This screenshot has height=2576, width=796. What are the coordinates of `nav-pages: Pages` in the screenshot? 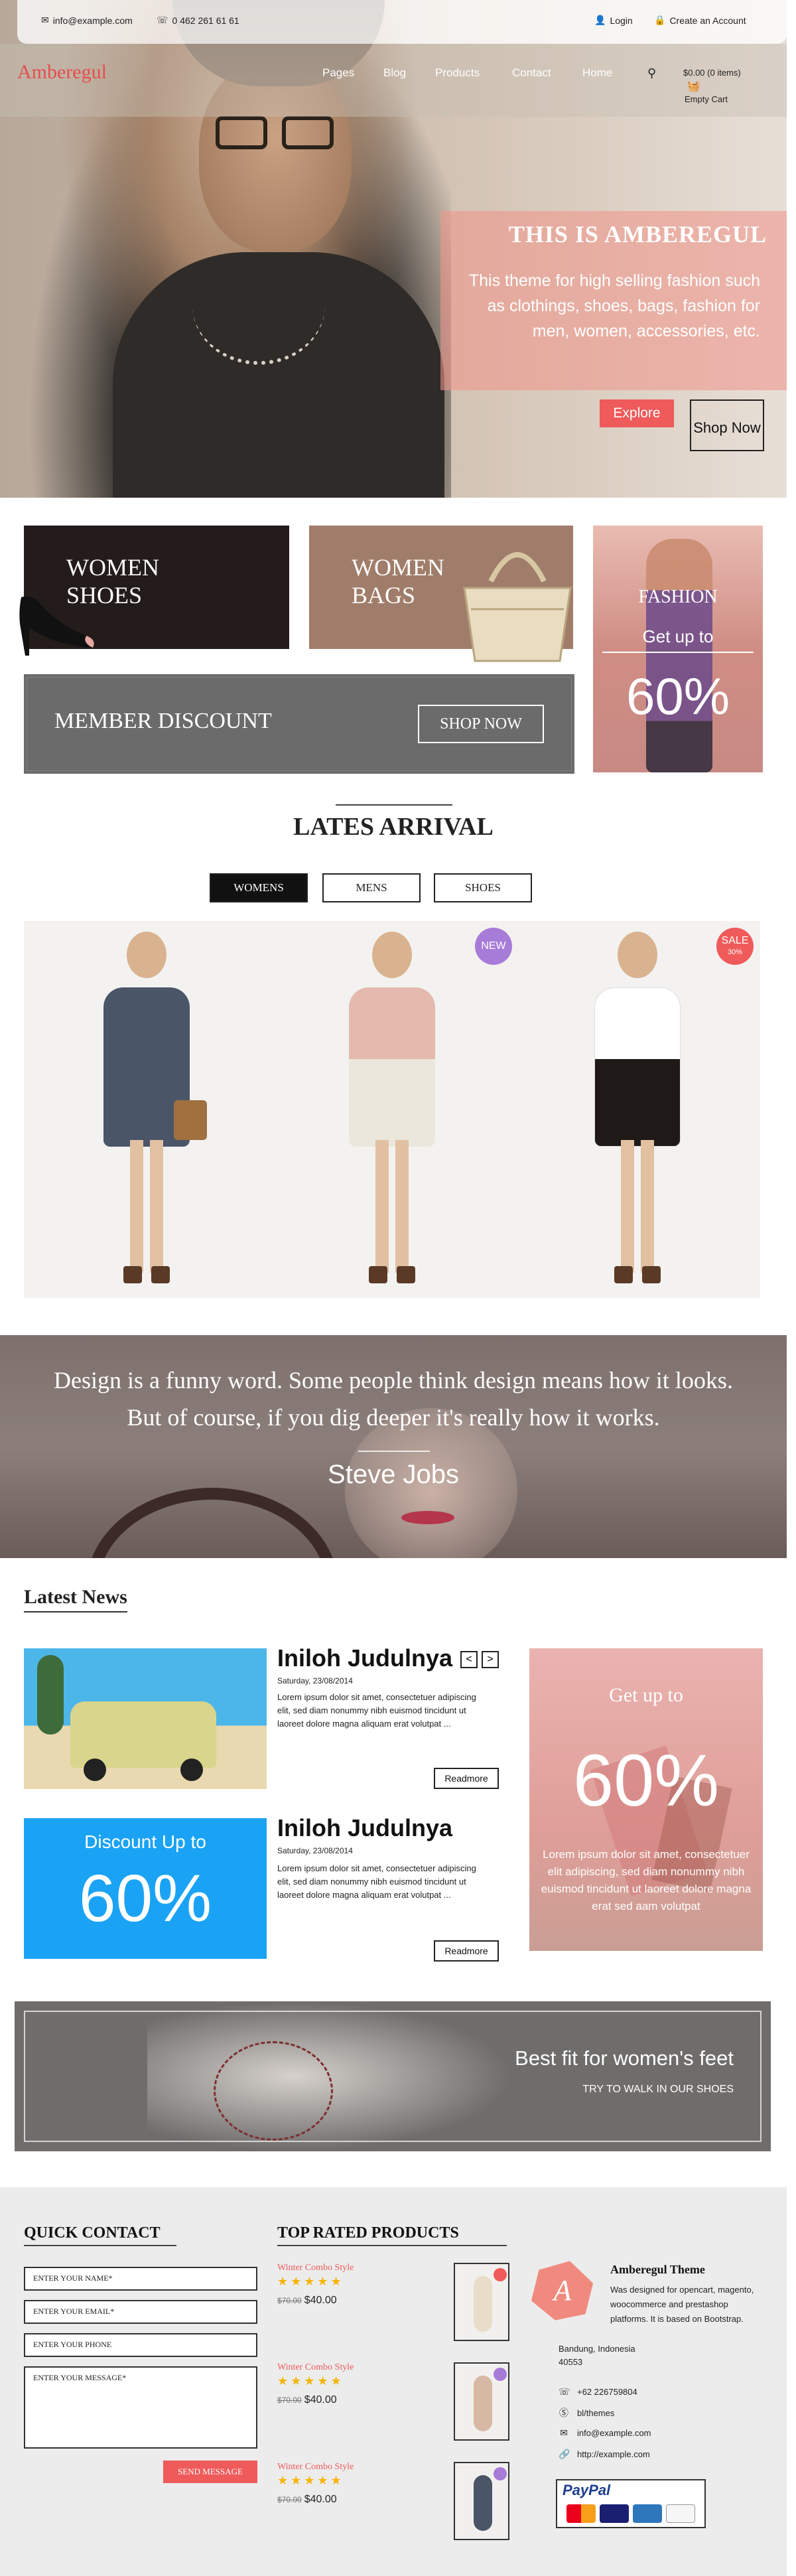 It's located at (338, 73).